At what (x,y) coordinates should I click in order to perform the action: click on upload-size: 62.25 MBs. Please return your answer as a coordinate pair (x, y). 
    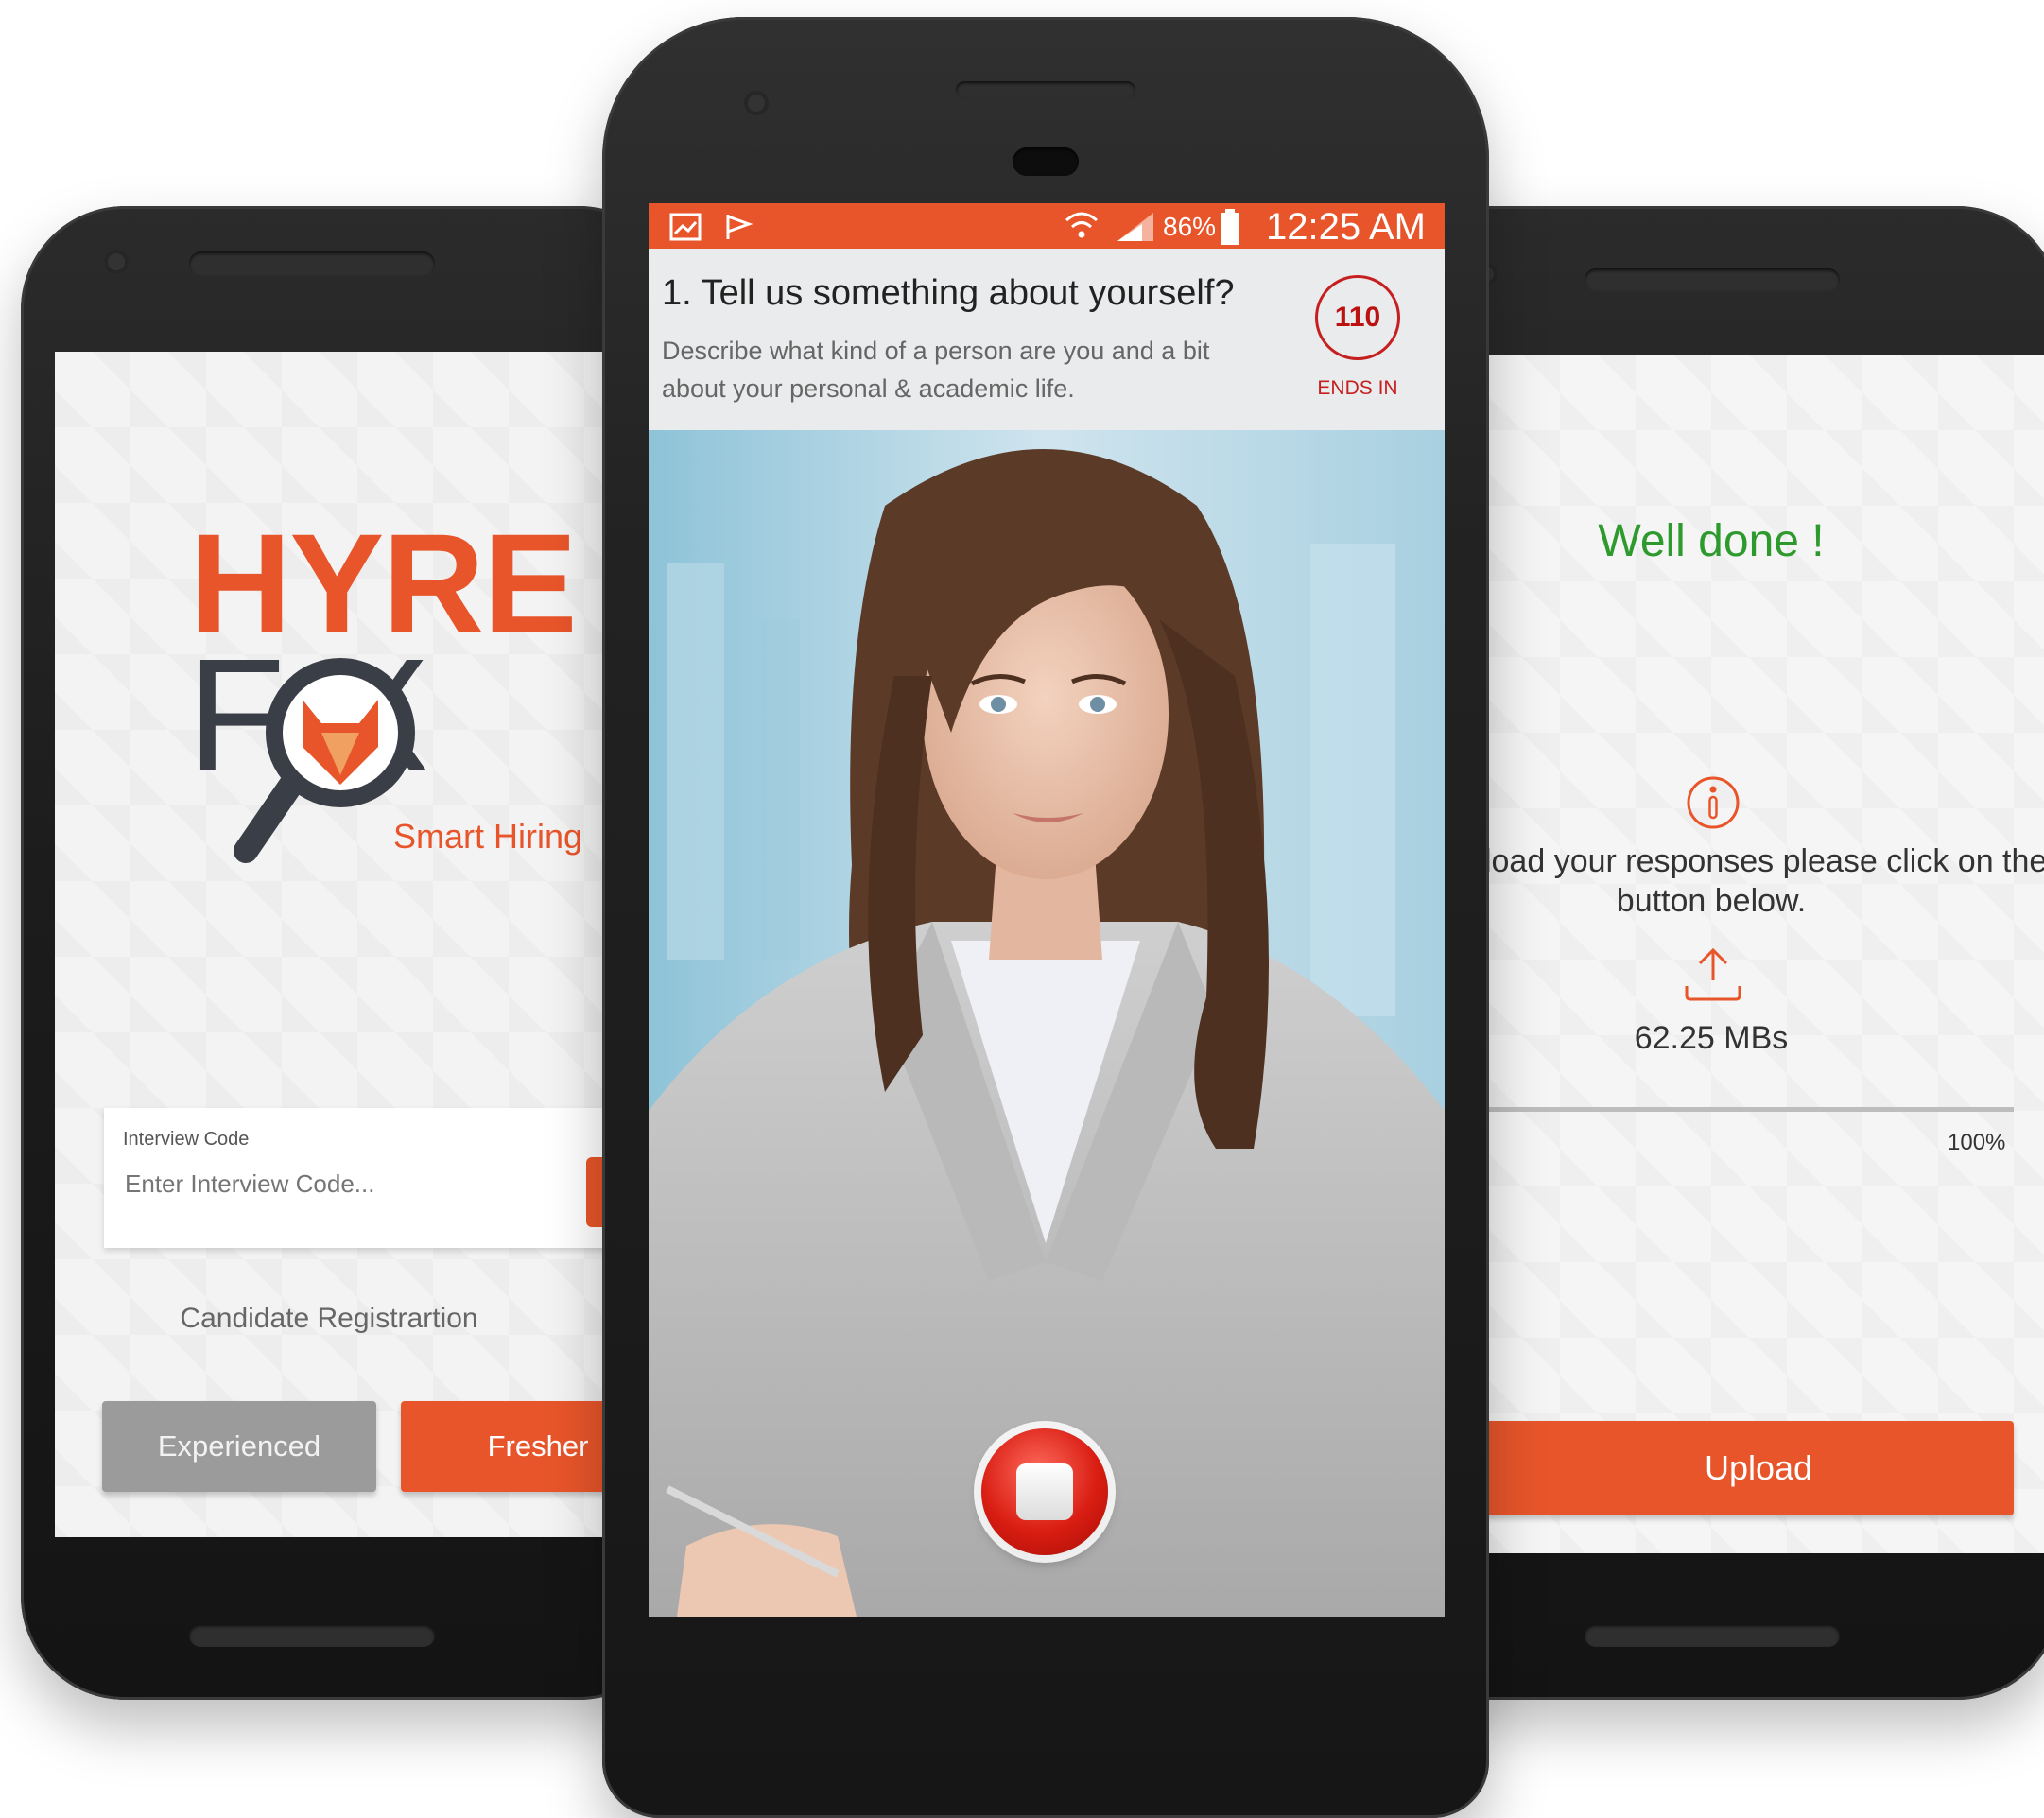
    Looking at the image, I should click on (1711, 1038).